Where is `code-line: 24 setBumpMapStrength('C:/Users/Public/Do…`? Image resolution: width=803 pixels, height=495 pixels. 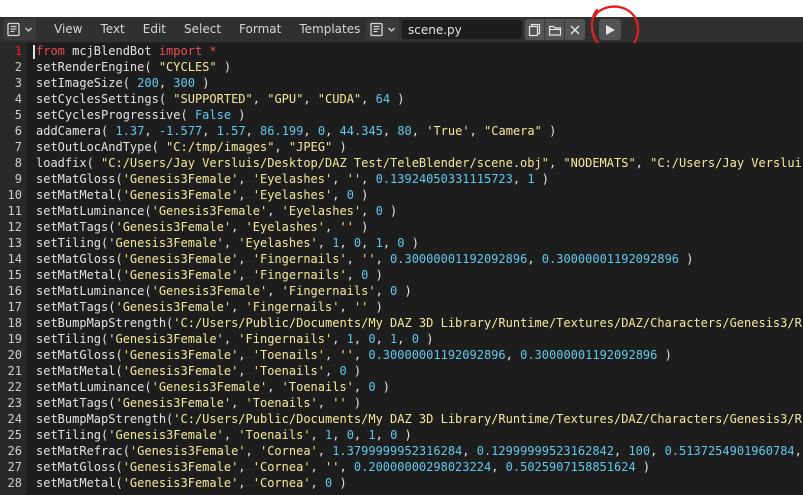
code-line: 24 setBumpMapStrength('C:/Users/Public/Do… is located at coordinates (401, 419).